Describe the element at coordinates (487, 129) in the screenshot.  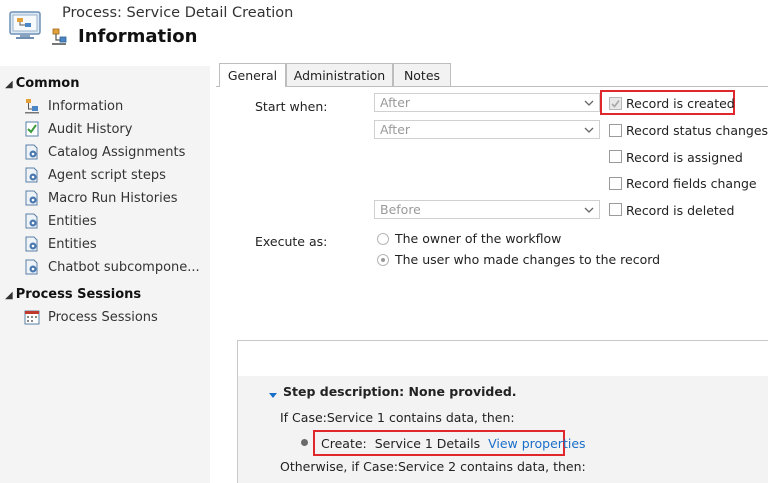
I see `start-when-status-select: After` at that location.